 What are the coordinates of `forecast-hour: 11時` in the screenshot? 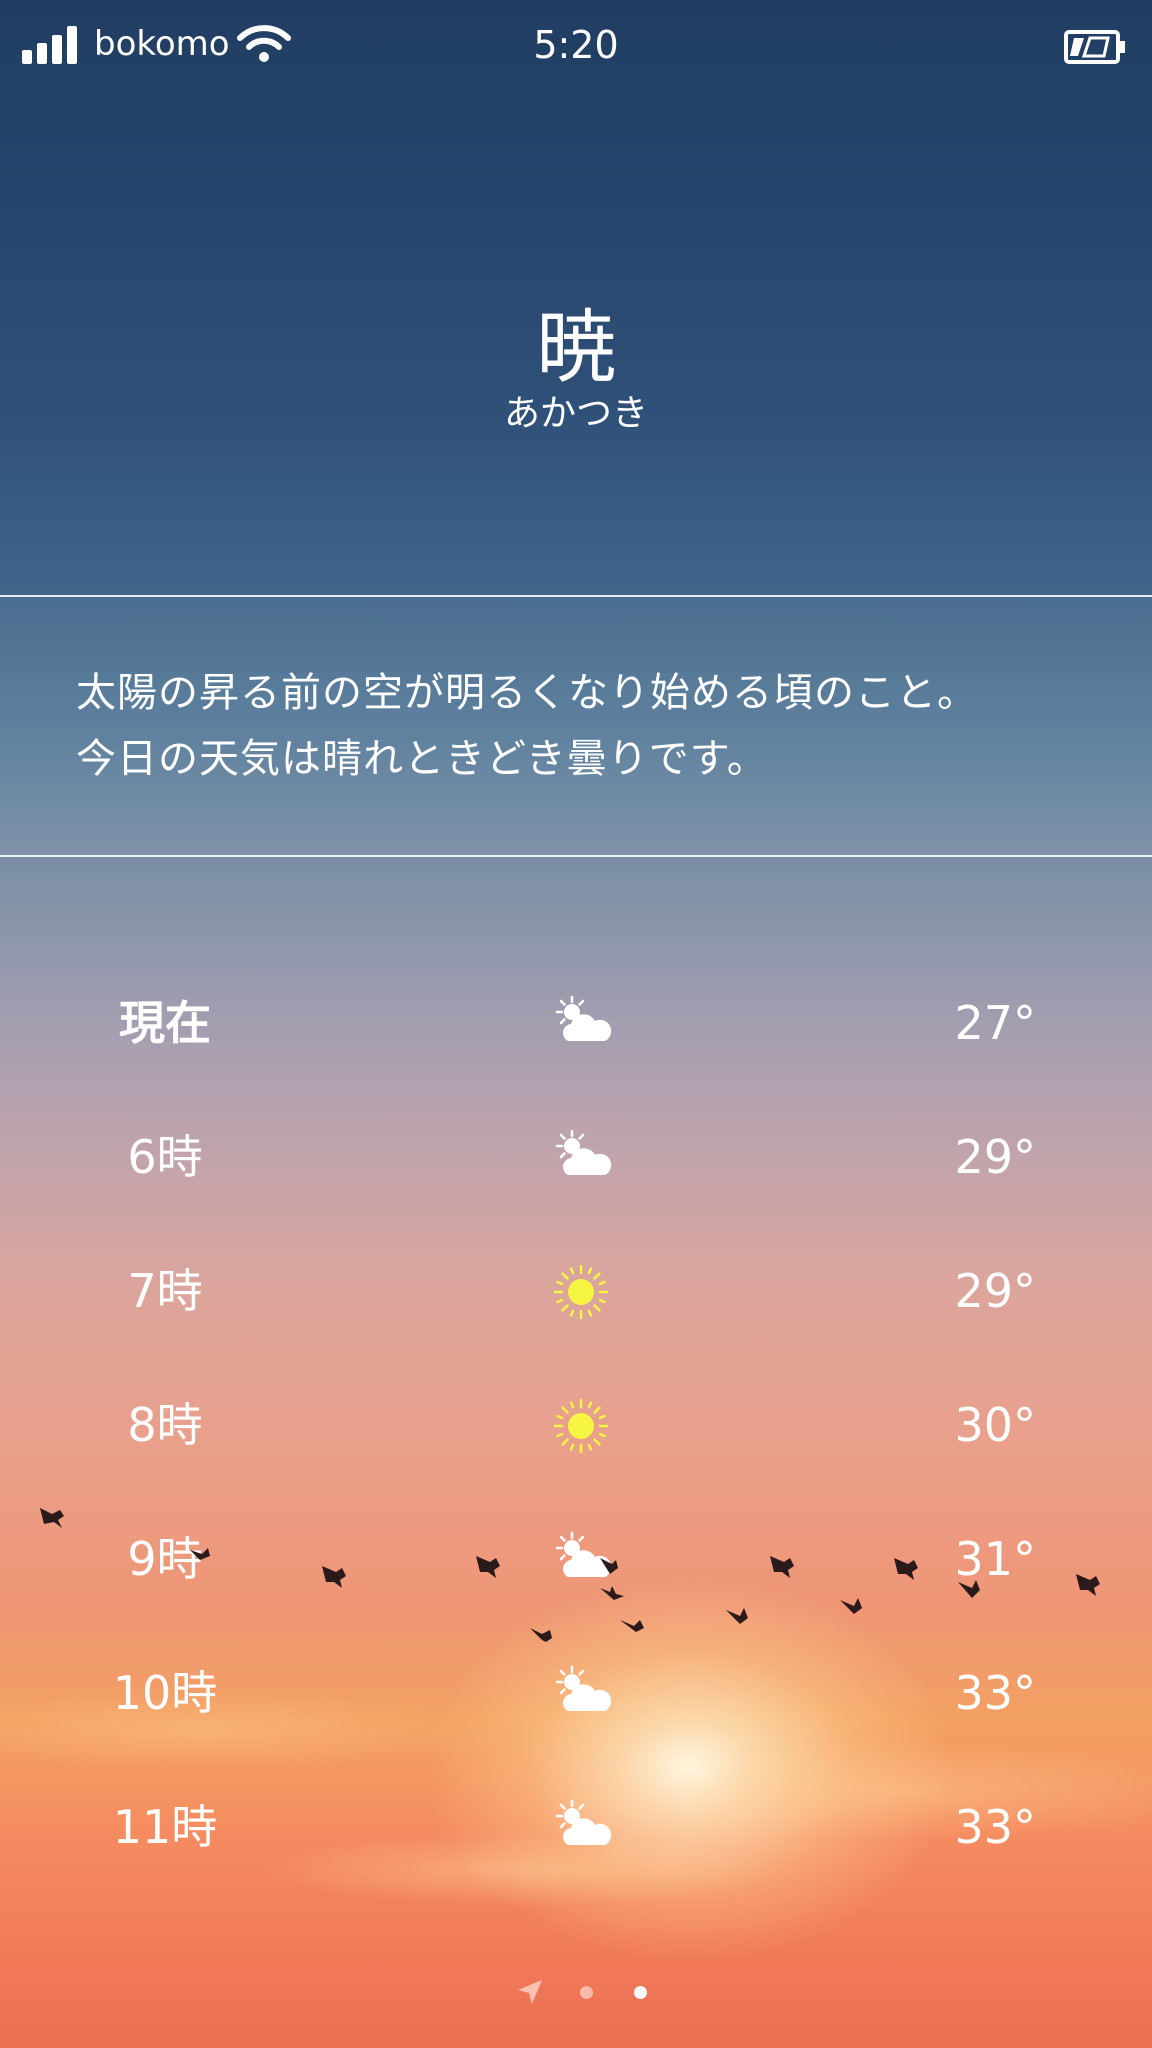 It's located at (165, 1827).